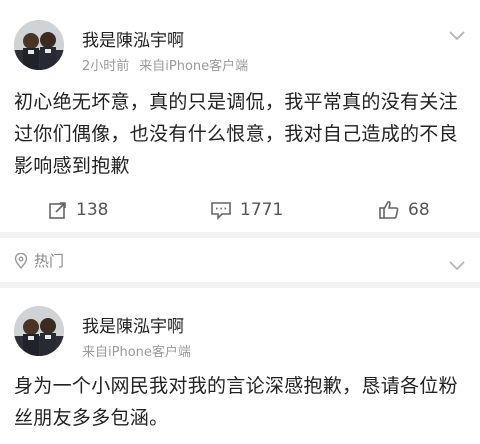 The width and height of the screenshot is (480, 444). Describe the element at coordinates (92, 210) in the screenshot. I see `repost-count: 138` at that location.